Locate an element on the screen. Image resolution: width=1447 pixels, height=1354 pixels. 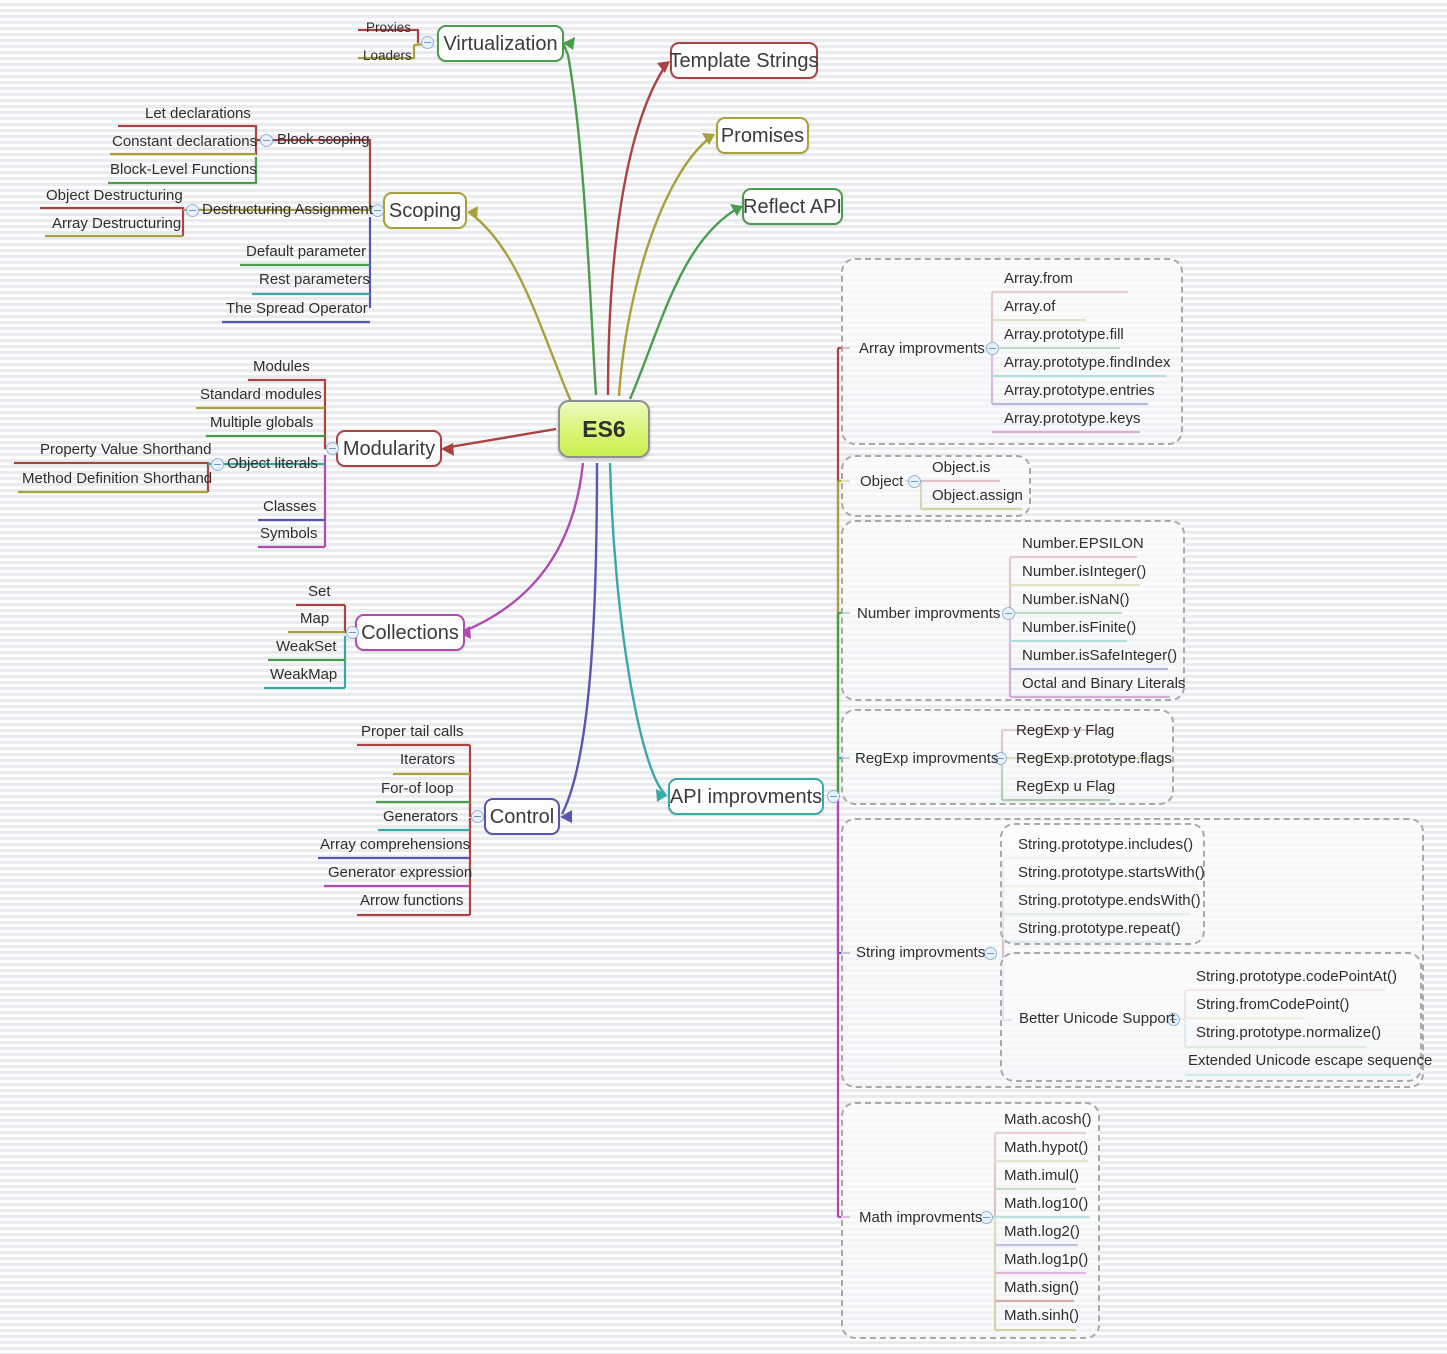
leaf-array-comprehensions: Array comprehensions is located at coordinates (395, 844).